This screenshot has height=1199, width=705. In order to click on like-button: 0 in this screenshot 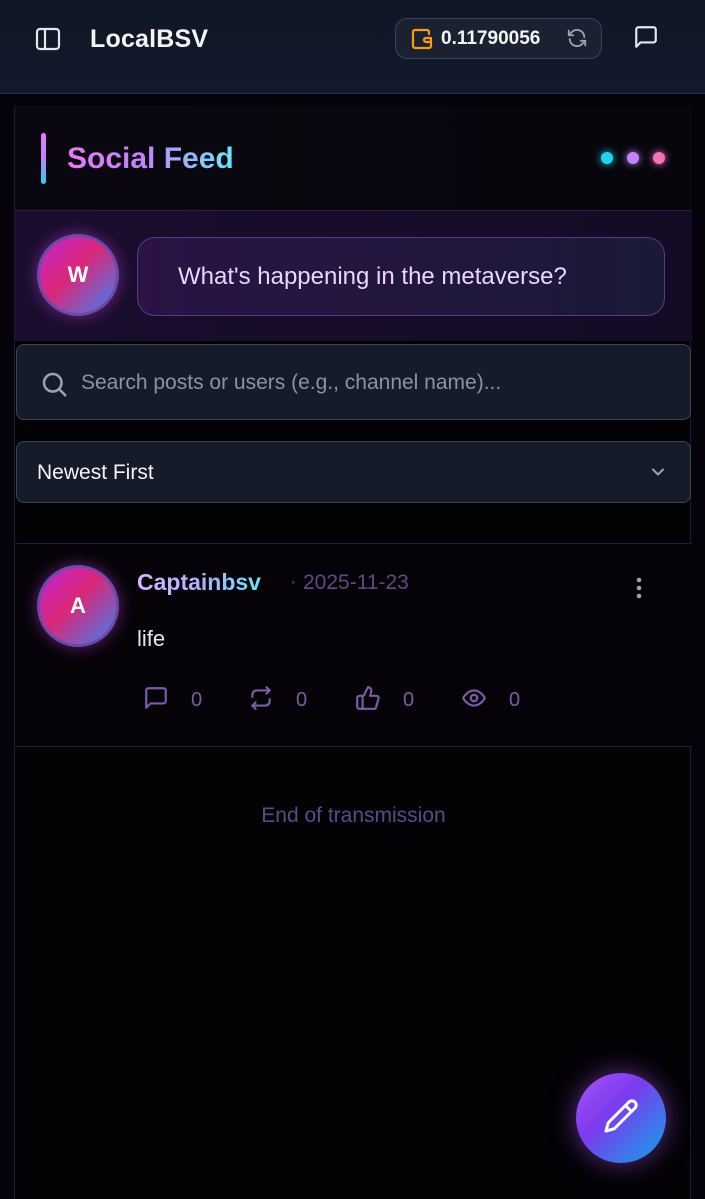, I will do `click(384, 700)`.